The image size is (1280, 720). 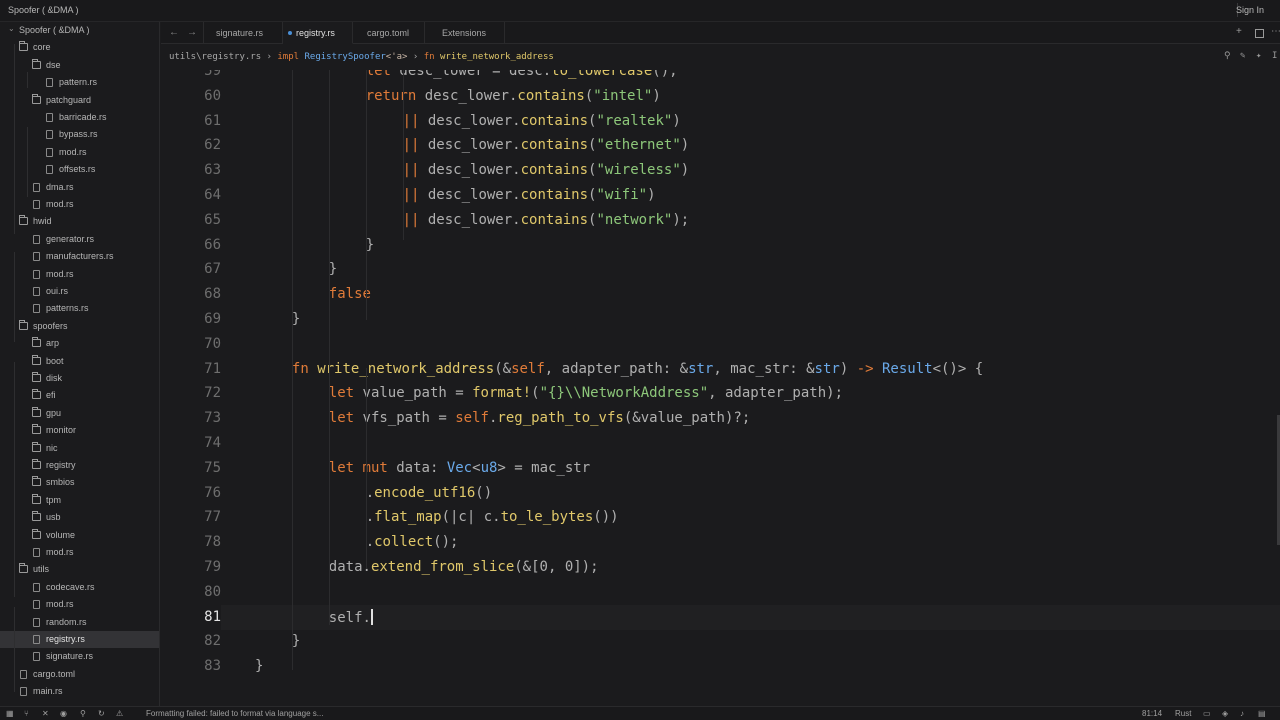 I want to click on line-number: 80, so click(x=212, y=591).